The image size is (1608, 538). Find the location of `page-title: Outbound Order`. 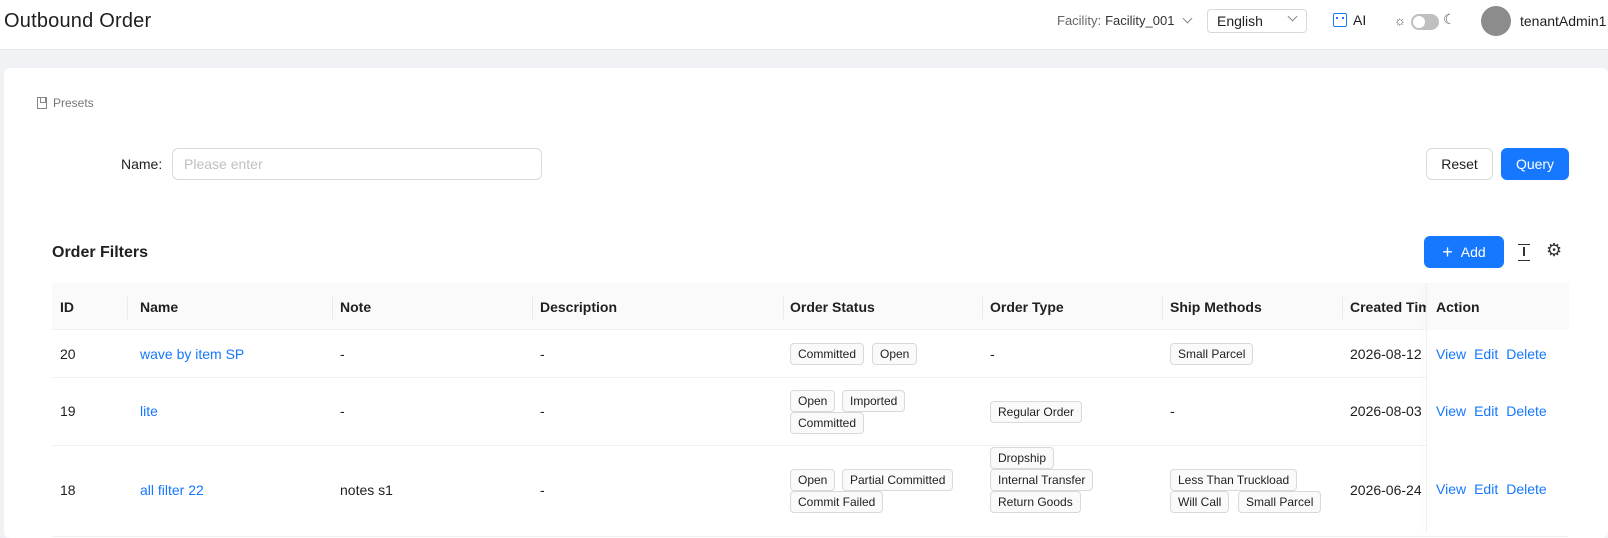

page-title: Outbound Order is located at coordinates (78, 21).